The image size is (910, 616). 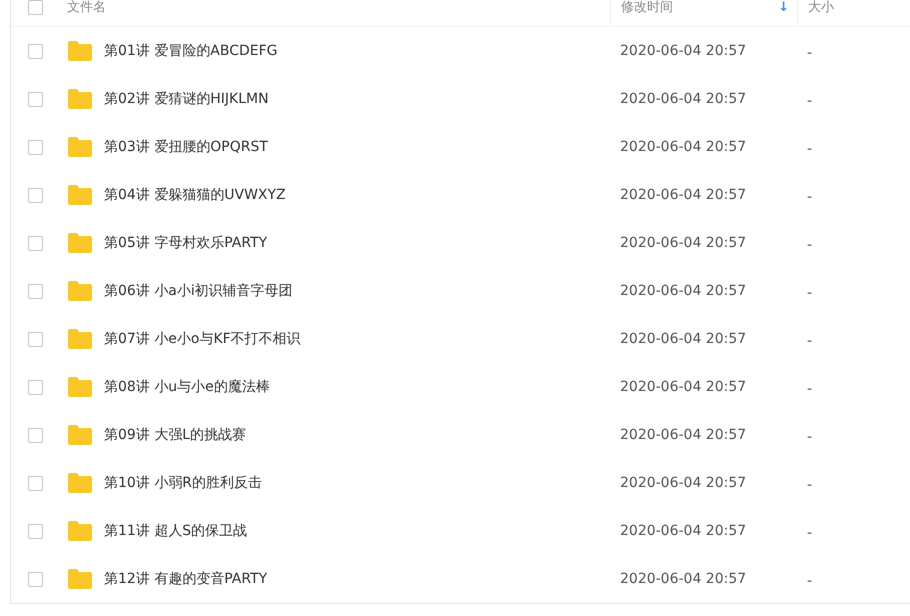 What do you see at coordinates (86, 8) in the screenshot?
I see `column-header: 文件名` at bounding box center [86, 8].